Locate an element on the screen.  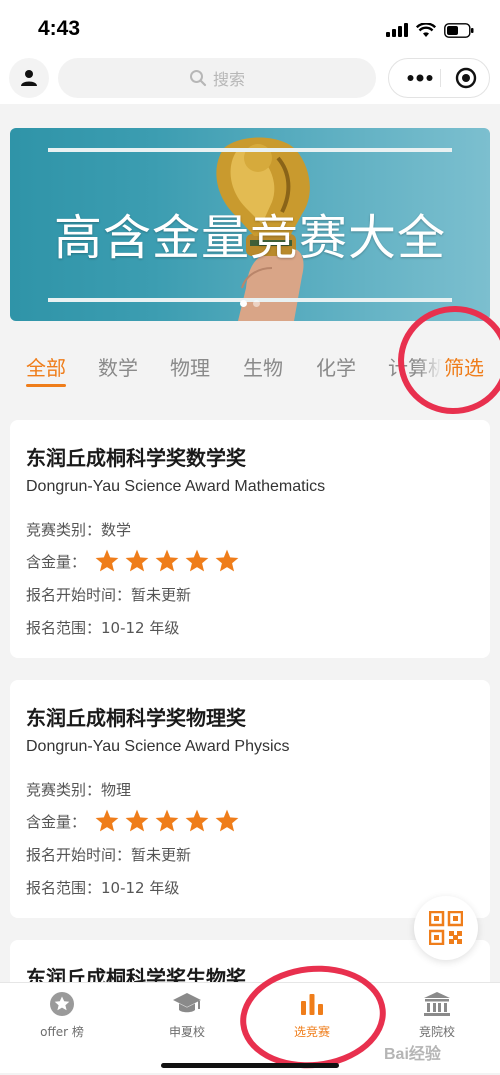
capsule-divider is located at coordinates (440, 78).